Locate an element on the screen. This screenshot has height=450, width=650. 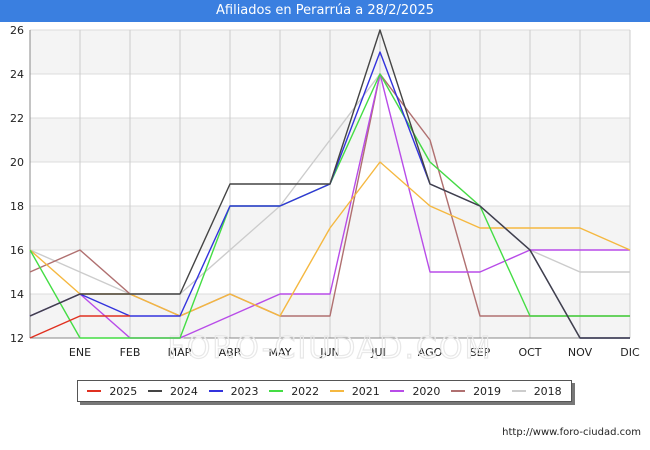
chart-title: Afiliados en Perarrúa a 28/2/2025 is located at coordinates (325, 11).